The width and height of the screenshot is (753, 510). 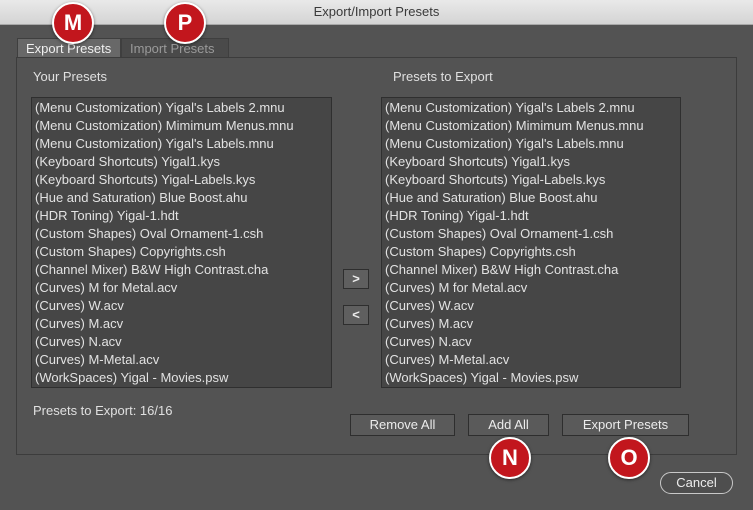 I want to click on title-bar: Export/Import Presets, so click(x=376, y=12).